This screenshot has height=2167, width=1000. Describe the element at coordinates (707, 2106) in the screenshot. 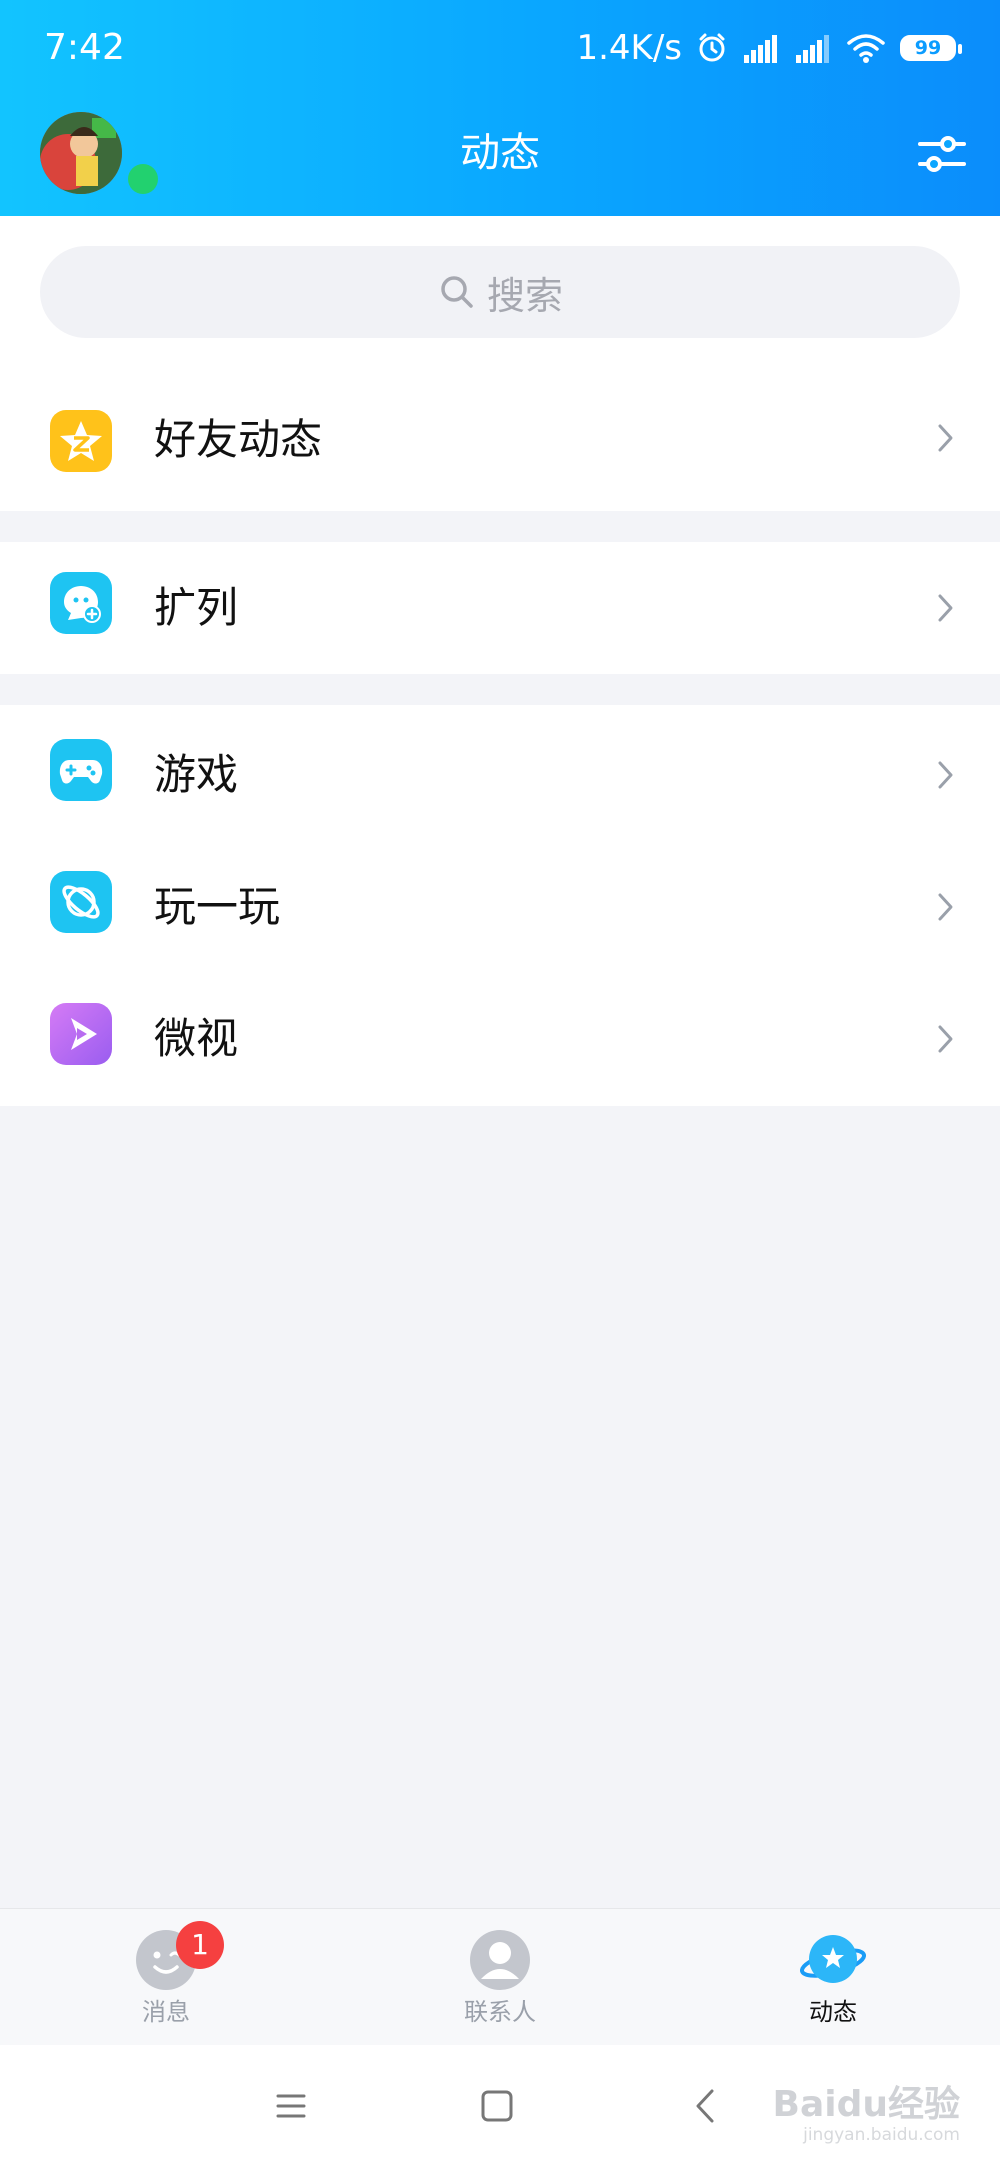

I see `back-icon` at that location.